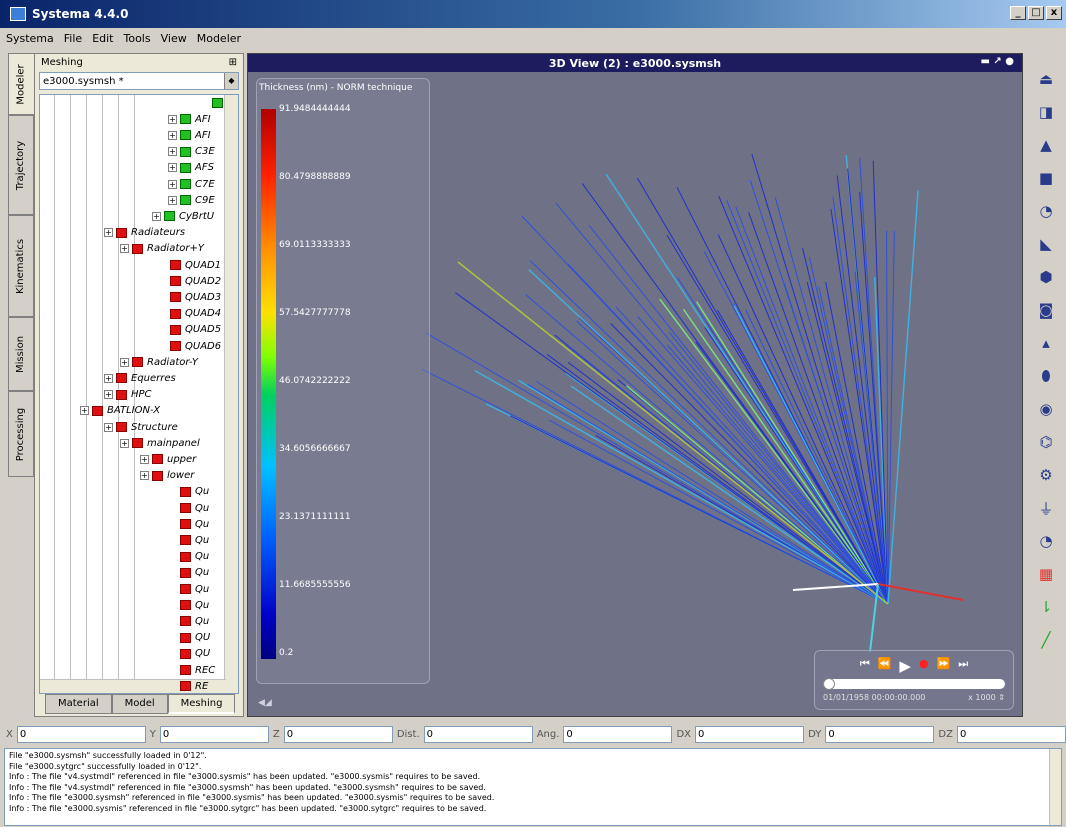 Image resolution: width=1066 pixels, height=827 pixels. I want to click on tab-meshing: Meshing, so click(201, 704).